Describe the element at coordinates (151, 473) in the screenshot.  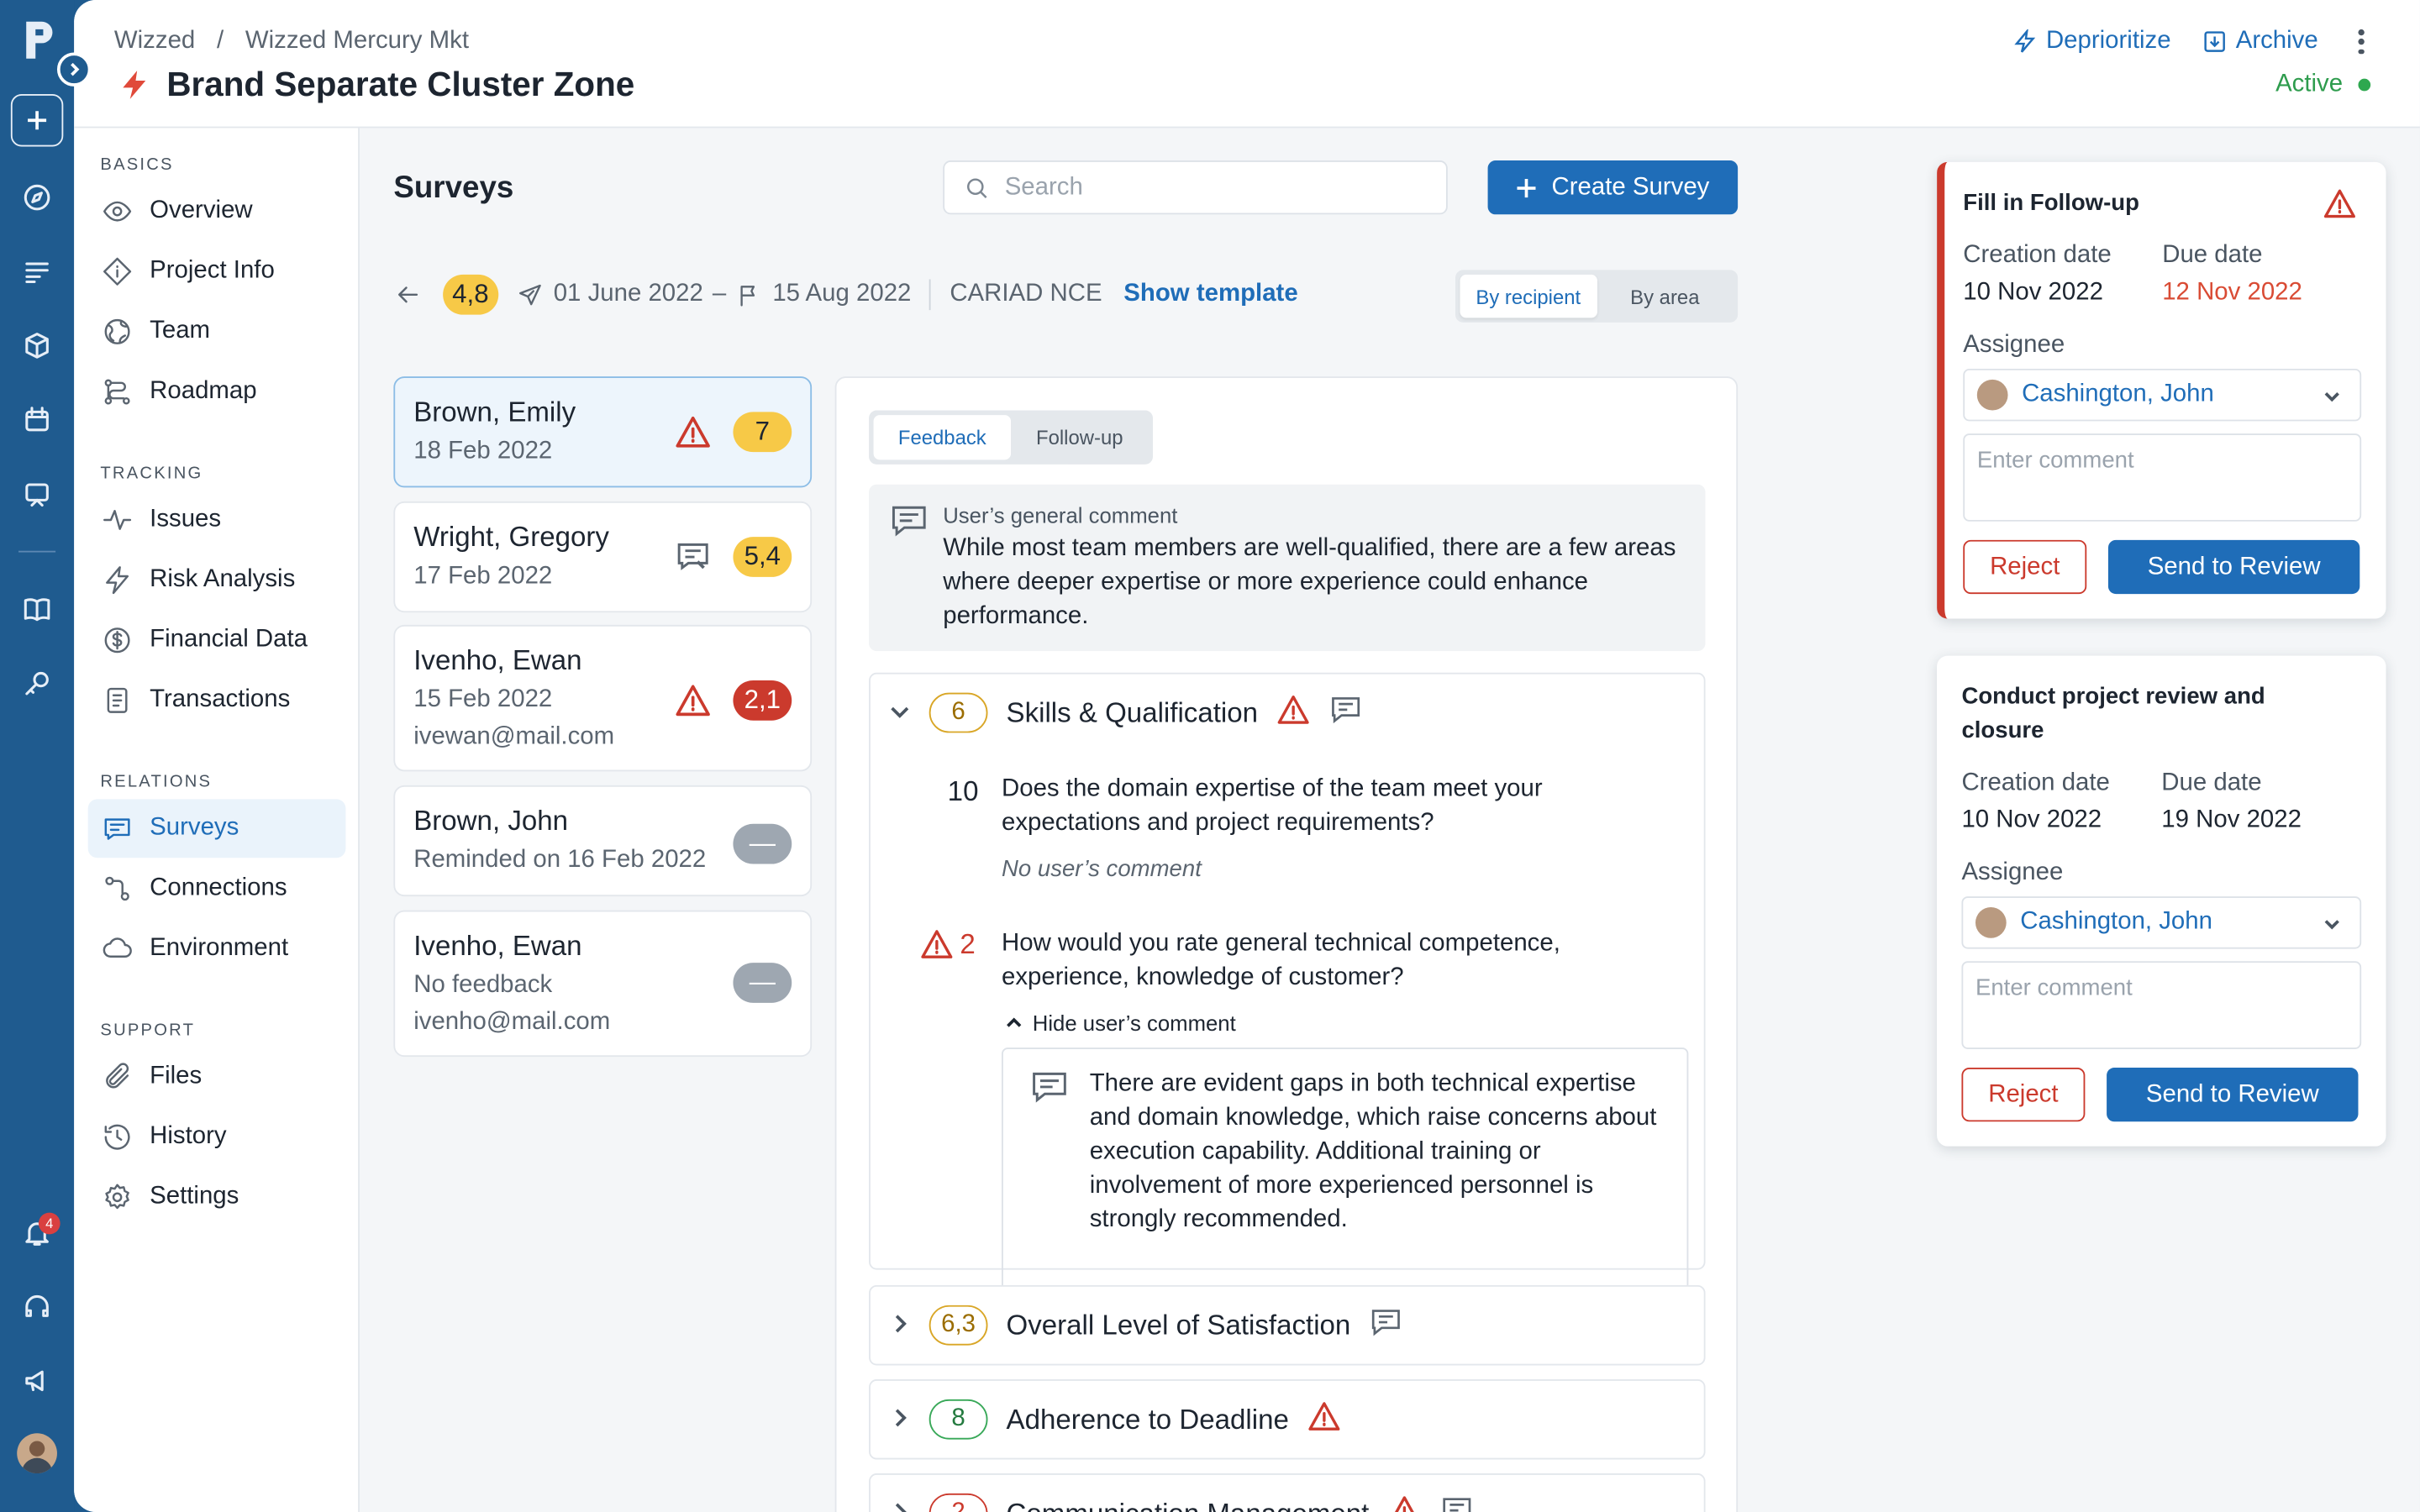
I see `nav-section-tracking: TRACKING` at that location.